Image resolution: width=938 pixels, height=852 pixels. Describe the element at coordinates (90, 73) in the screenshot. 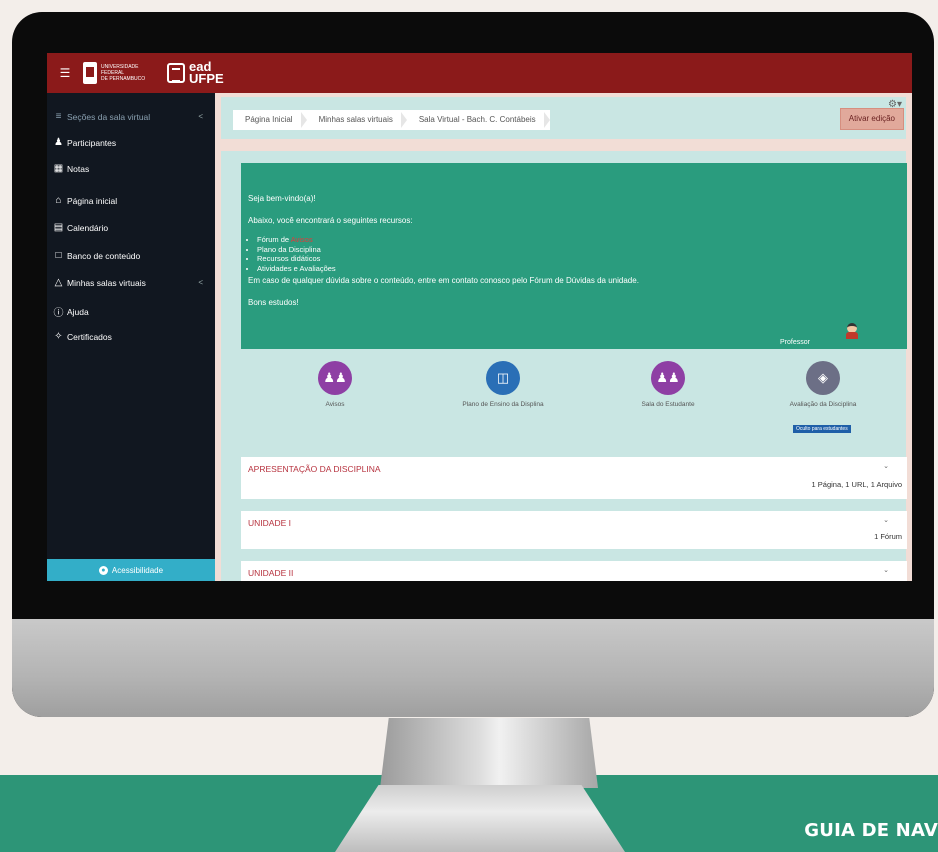

I see `crest-icon` at that location.